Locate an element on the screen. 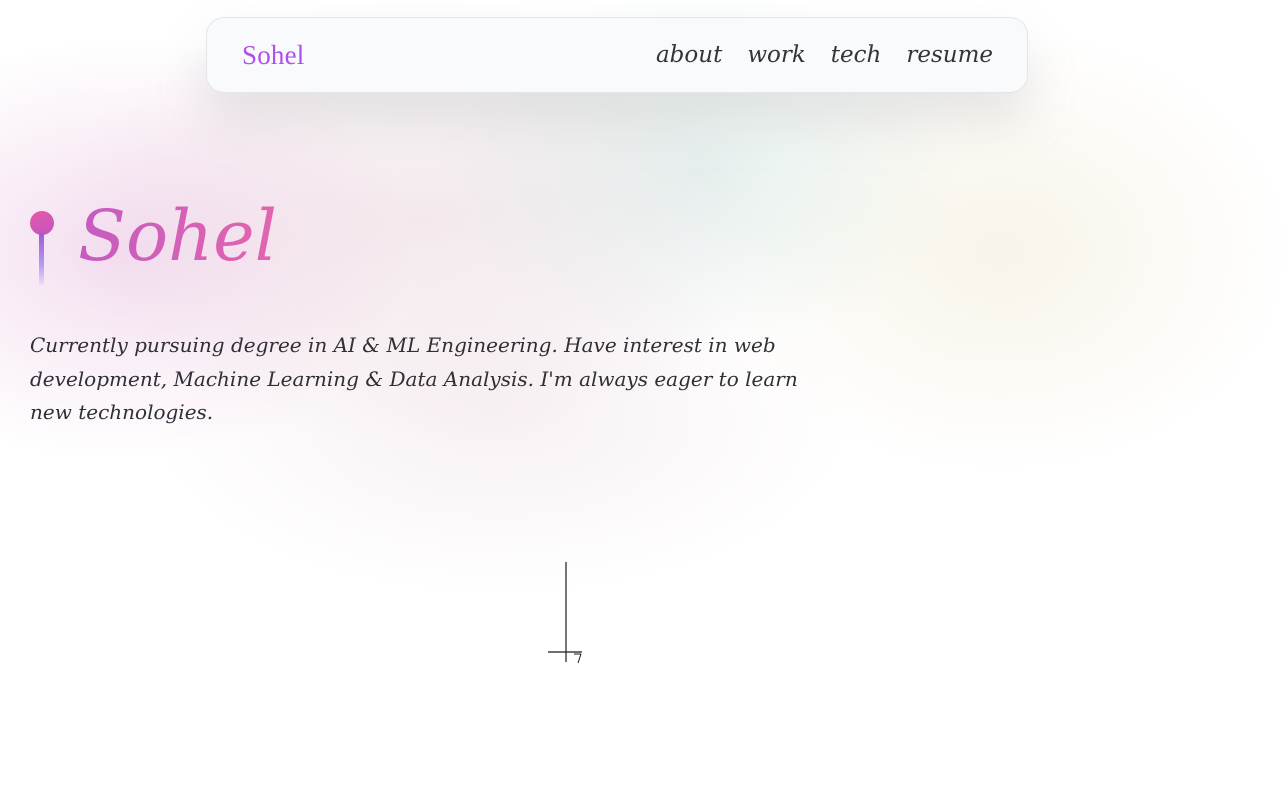 The height and width of the screenshot is (790, 1286). nav-link-resume: resume is located at coordinates (949, 55).